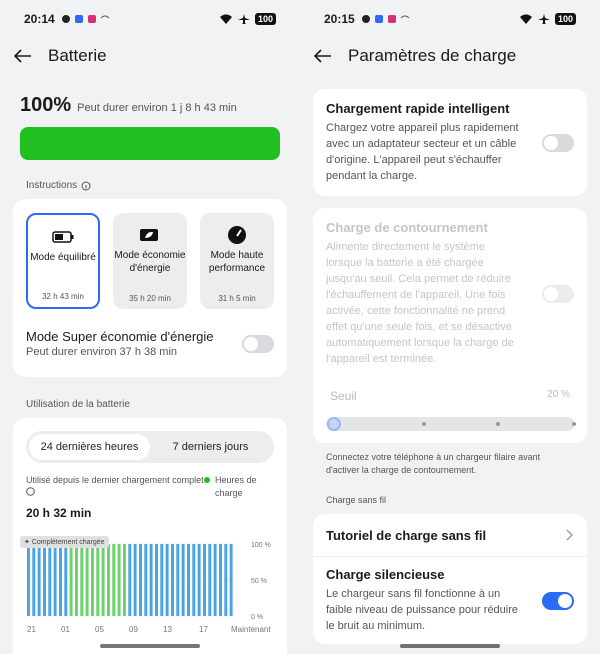  I want to click on notification-icons, so click(85, 19).